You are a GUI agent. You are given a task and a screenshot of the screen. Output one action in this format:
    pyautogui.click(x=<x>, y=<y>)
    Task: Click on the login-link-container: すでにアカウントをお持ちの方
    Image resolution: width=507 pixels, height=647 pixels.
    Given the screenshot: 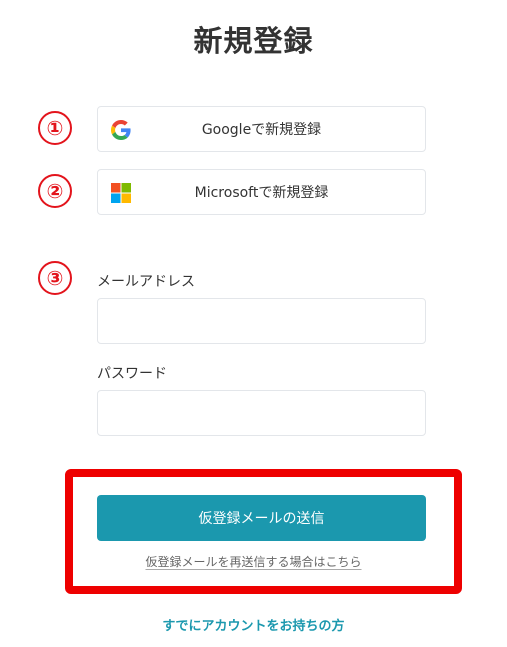 What is the action you would take?
    pyautogui.click(x=253, y=624)
    